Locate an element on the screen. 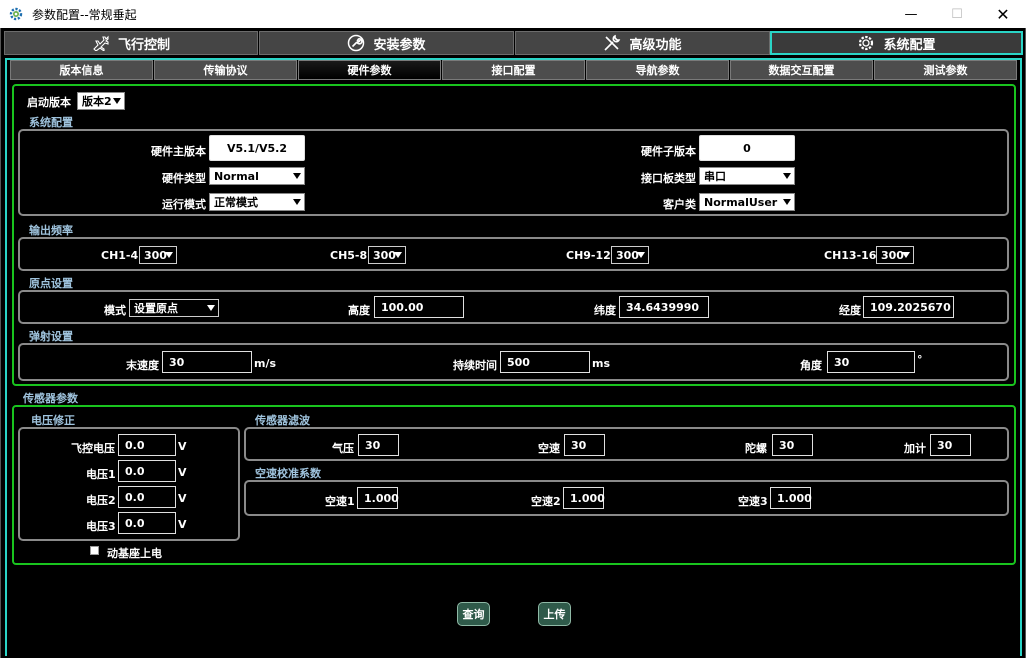 This screenshot has height=658, width=1026. longitude-input: 109.2025670 is located at coordinates (908, 307).